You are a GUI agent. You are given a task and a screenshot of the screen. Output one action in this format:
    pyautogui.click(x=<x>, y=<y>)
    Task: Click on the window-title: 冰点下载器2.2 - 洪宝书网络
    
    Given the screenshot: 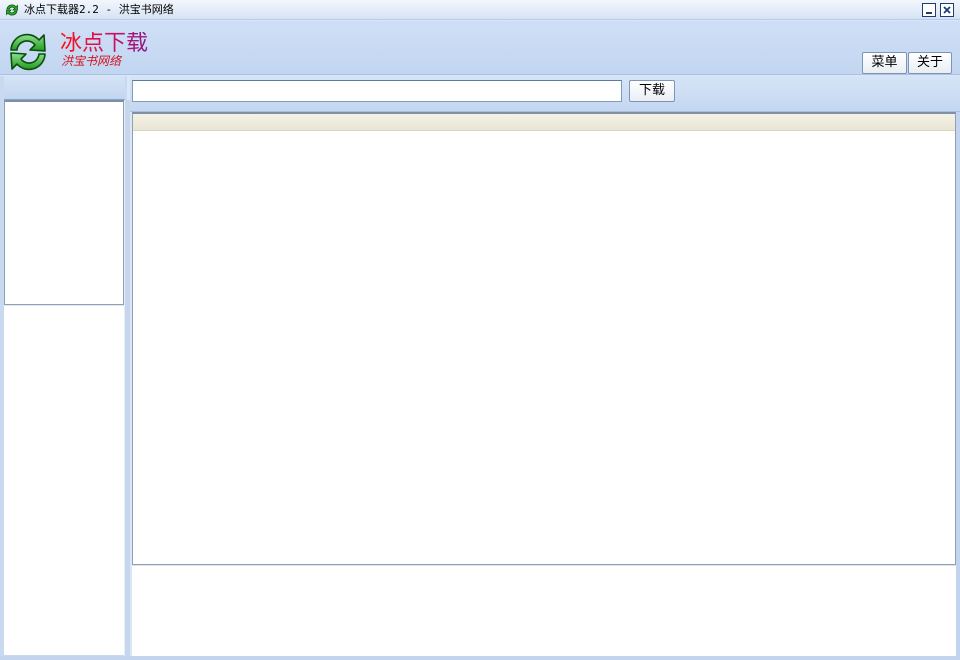 What is the action you would take?
    pyautogui.click(x=99, y=9)
    